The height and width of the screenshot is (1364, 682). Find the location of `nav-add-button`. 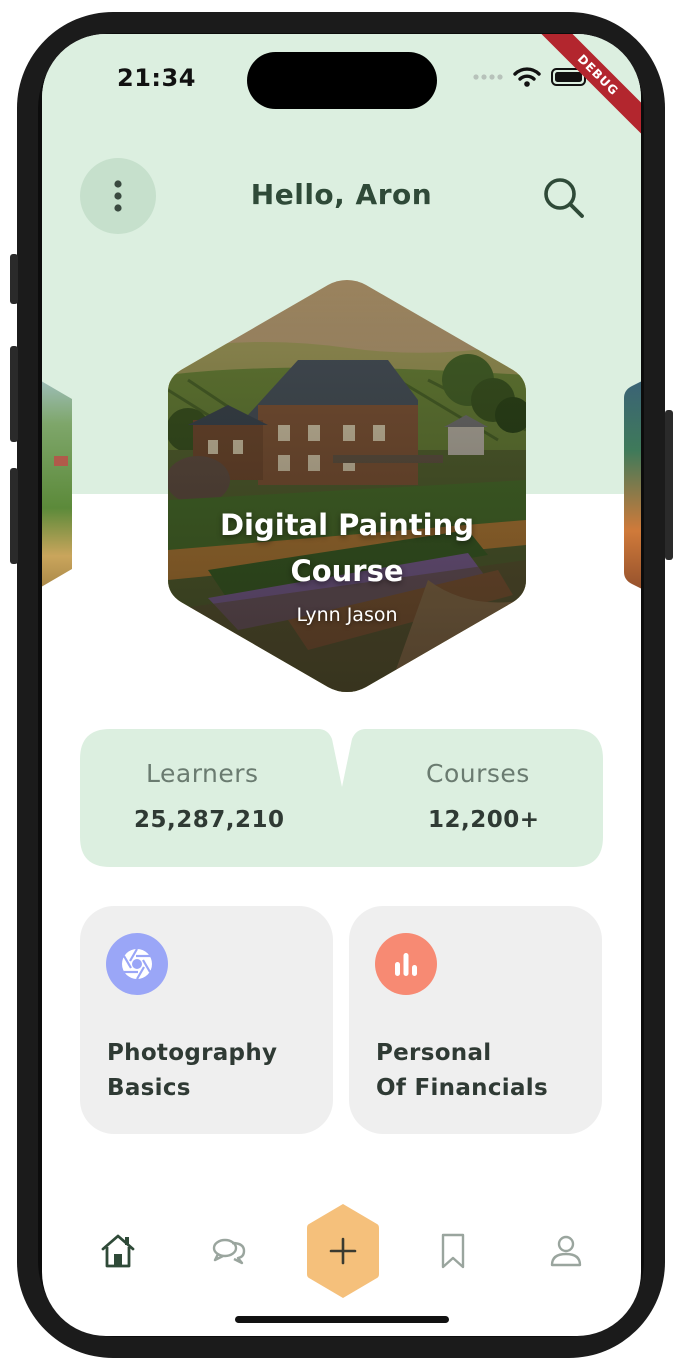

nav-add-button is located at coordinates (343, 1251).